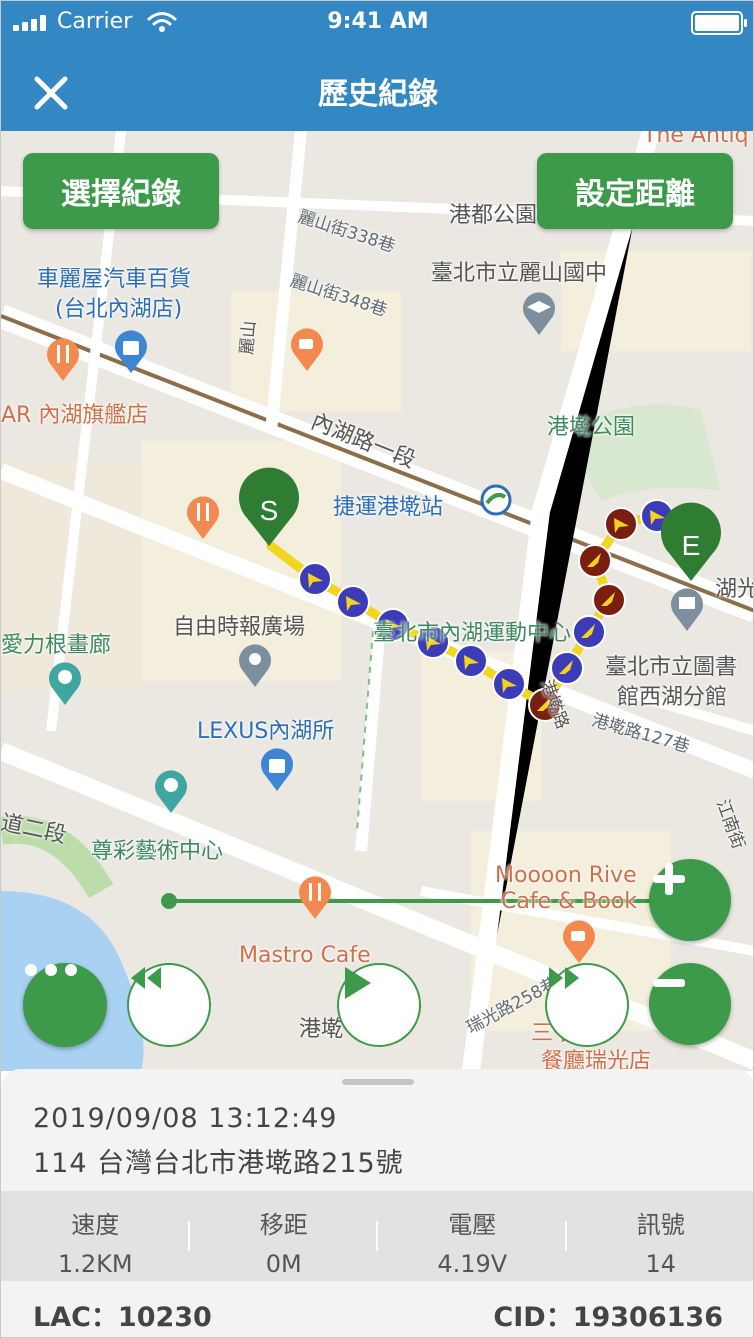 Image resolution: width=754 pixels, height=1338 pixels. What do you see at coordinates (95, 1225) in the screenshot?
I see `stat-label: 速度` at bounding box center [95, 1225].